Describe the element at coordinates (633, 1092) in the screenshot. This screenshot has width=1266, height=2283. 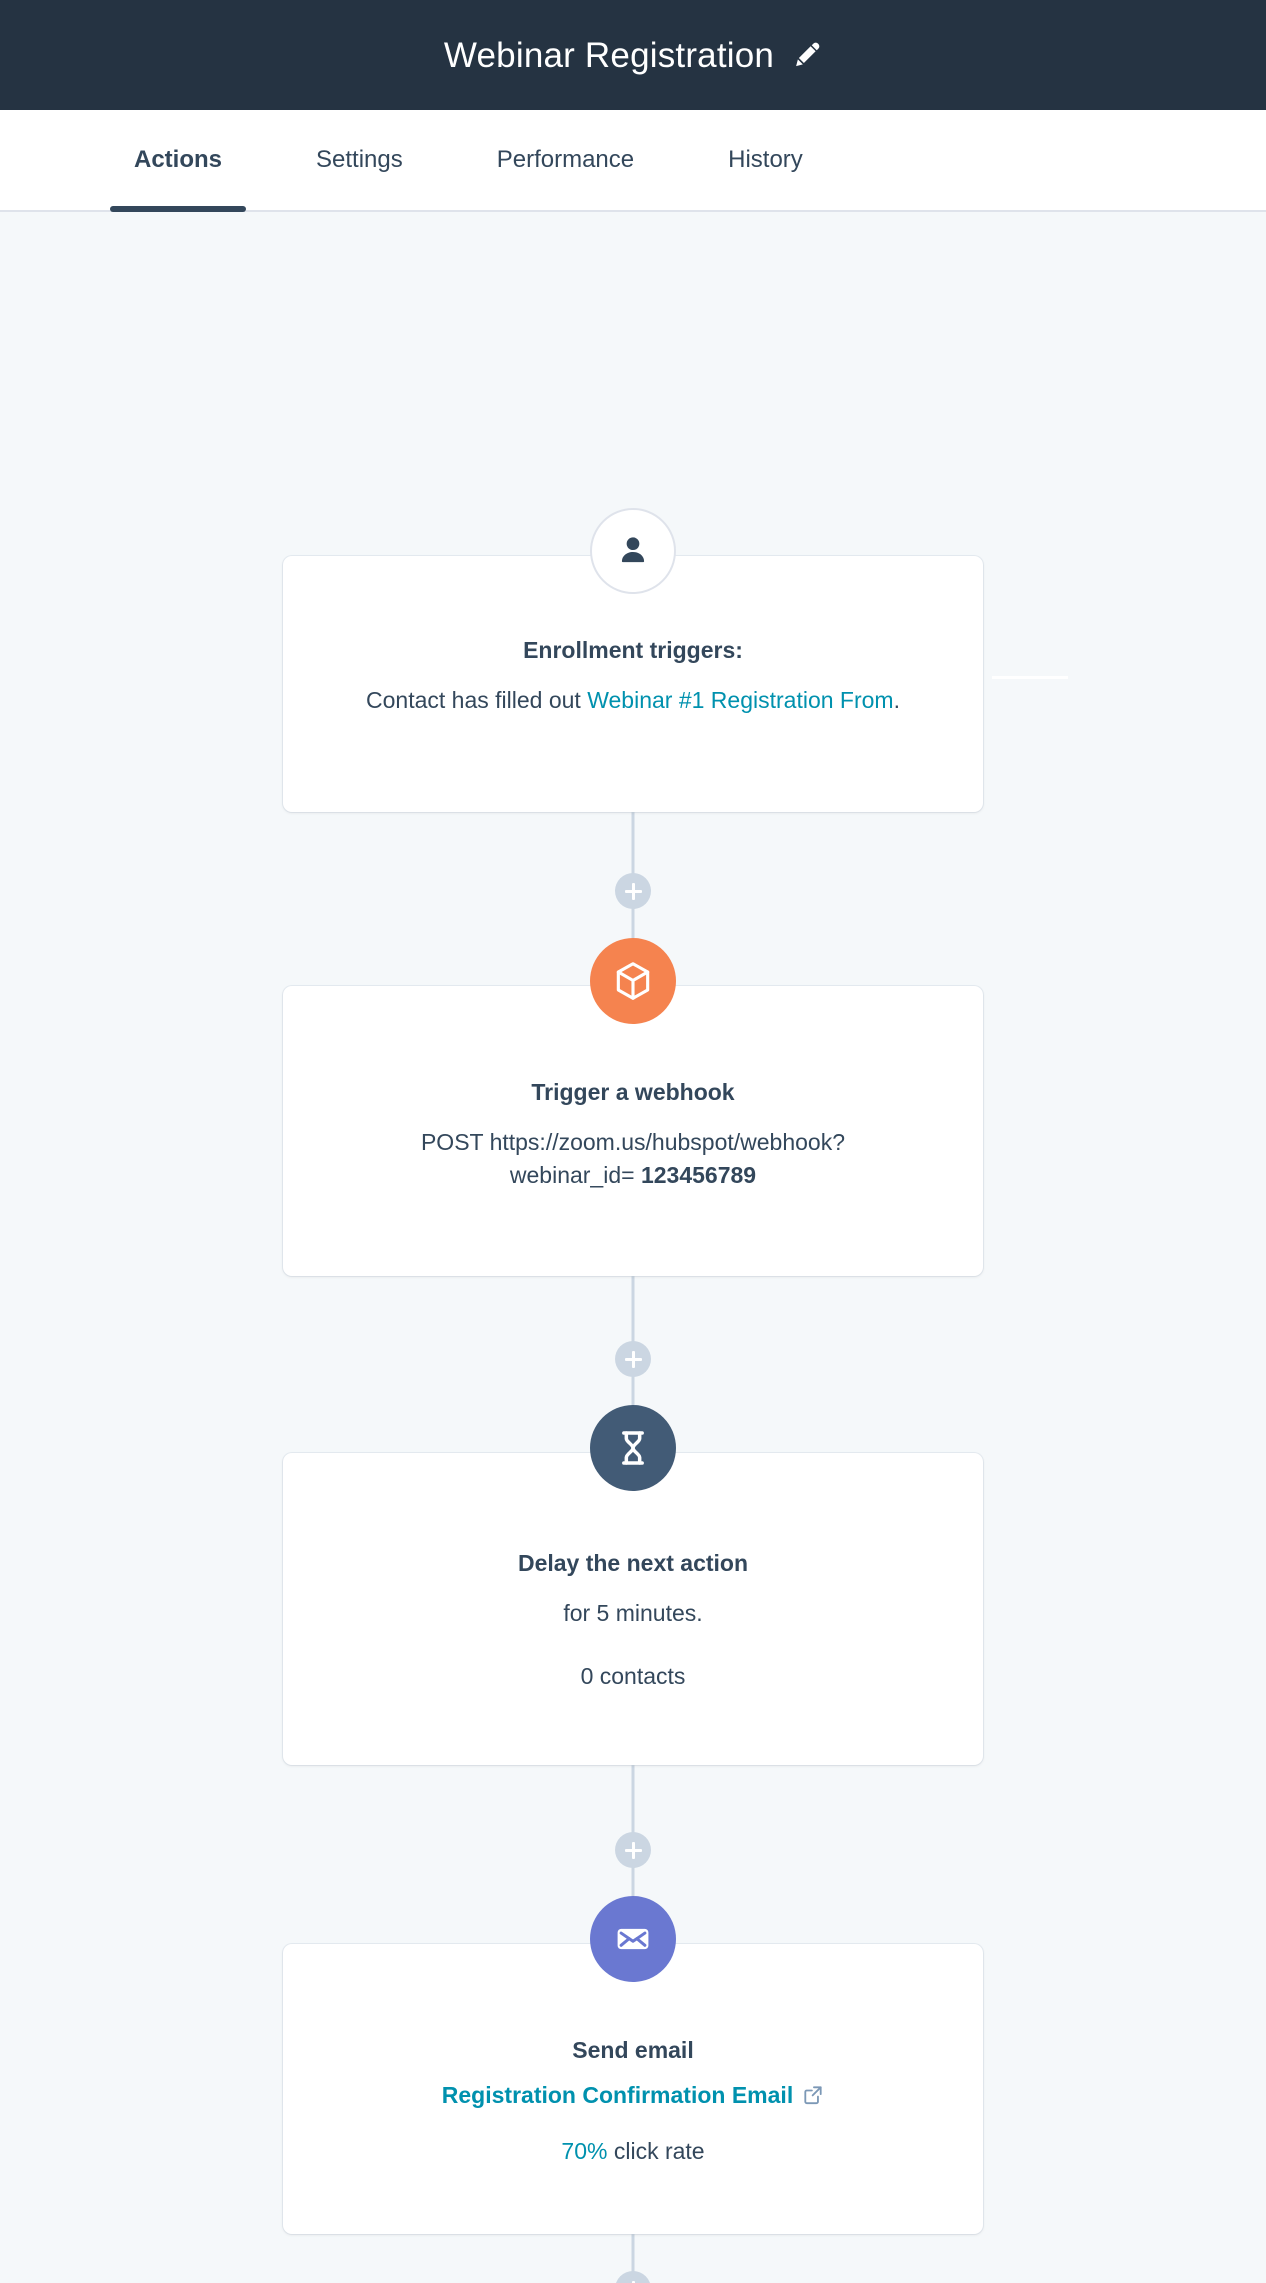
I see `webhook-card-title: Trigger a webhook` at that location.